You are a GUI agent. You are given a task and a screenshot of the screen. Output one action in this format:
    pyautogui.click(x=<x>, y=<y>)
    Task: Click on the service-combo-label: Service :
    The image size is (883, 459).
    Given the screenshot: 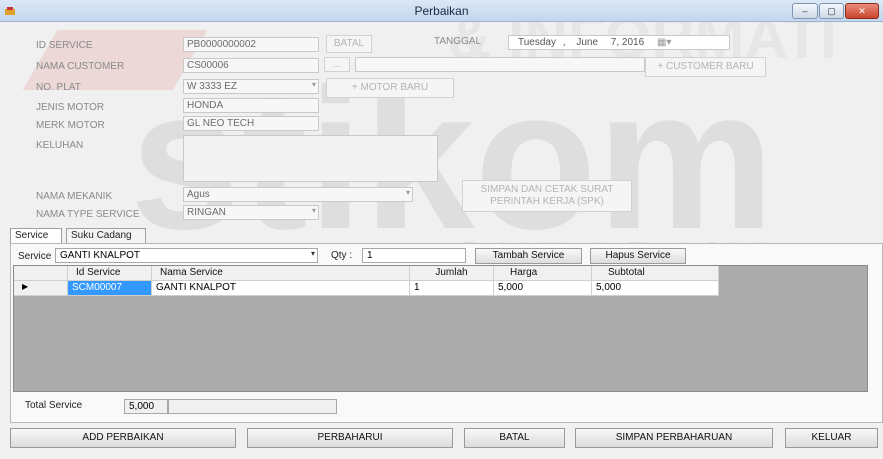 What is the action you would take?
    pyautogui.click(x=37, y=256)
    